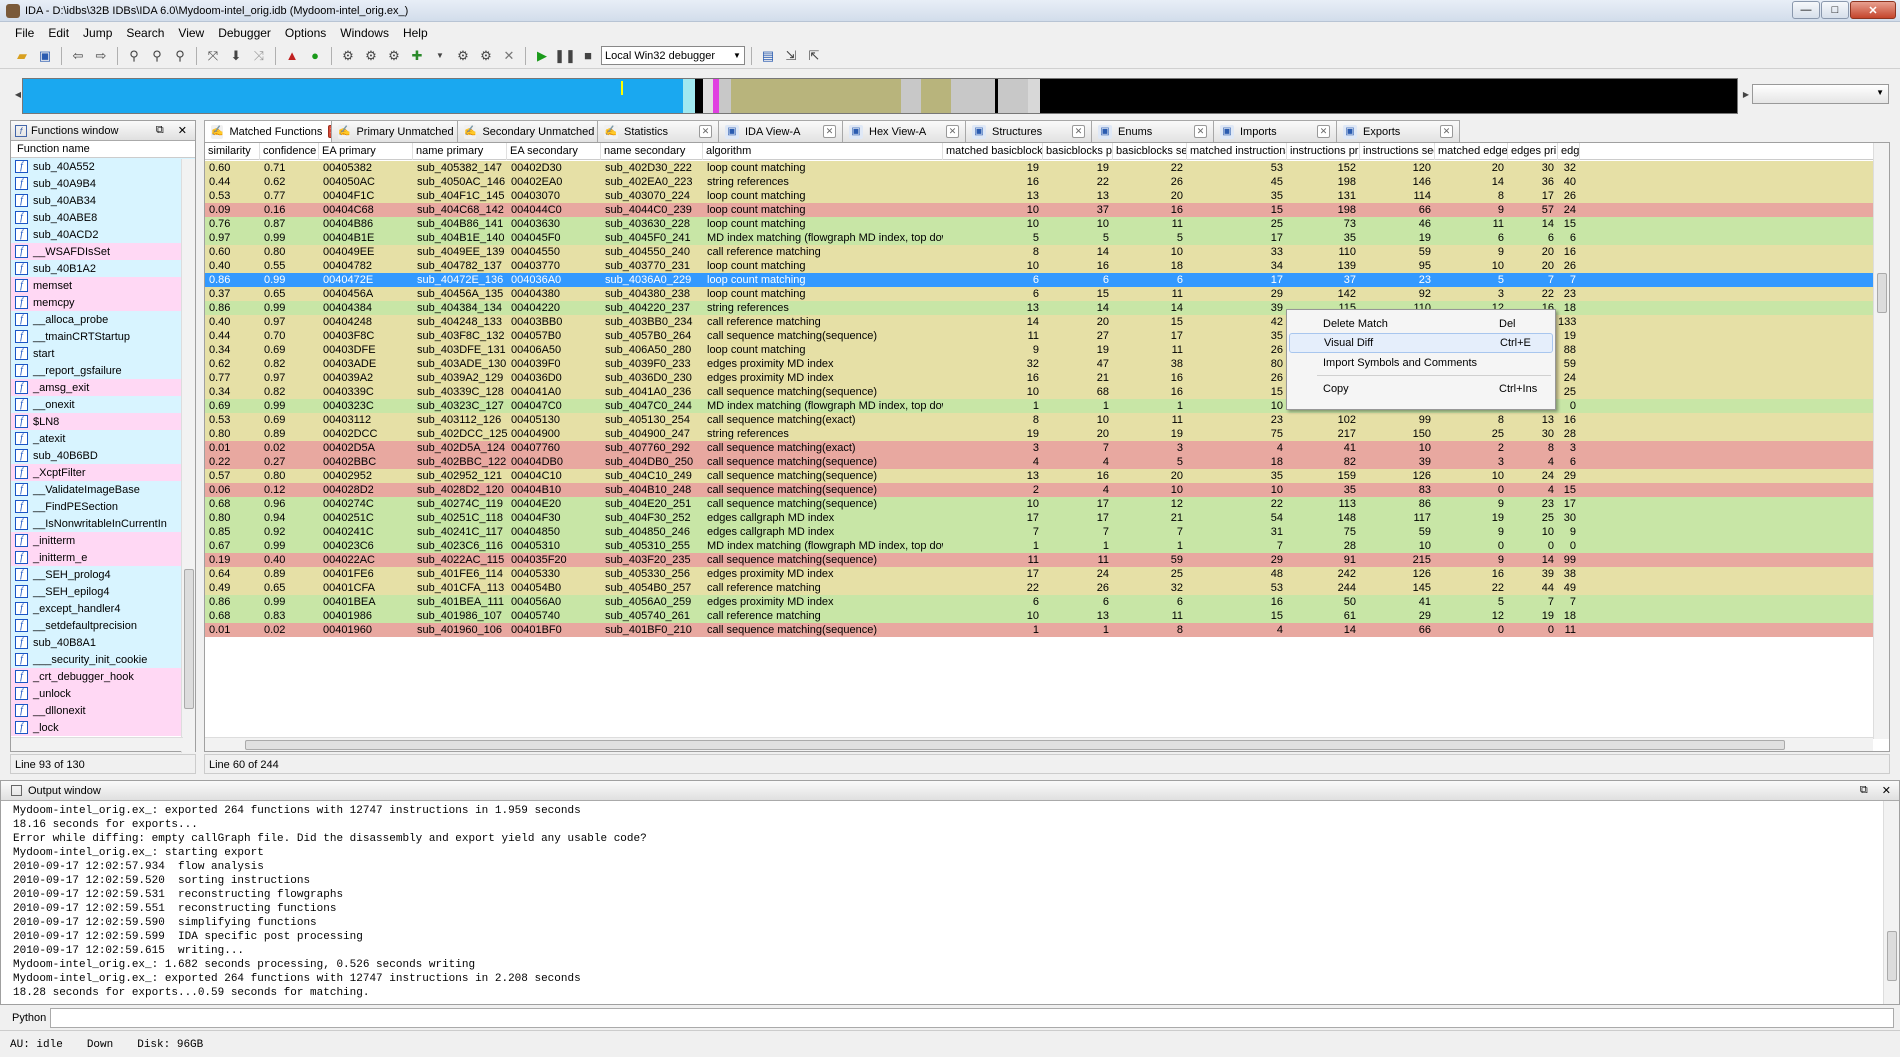 The height and width of the screenshot is (1057, 1900). Describe the element at coordinates (972, 1018) in the screenshot. I see `python-input` at that location.